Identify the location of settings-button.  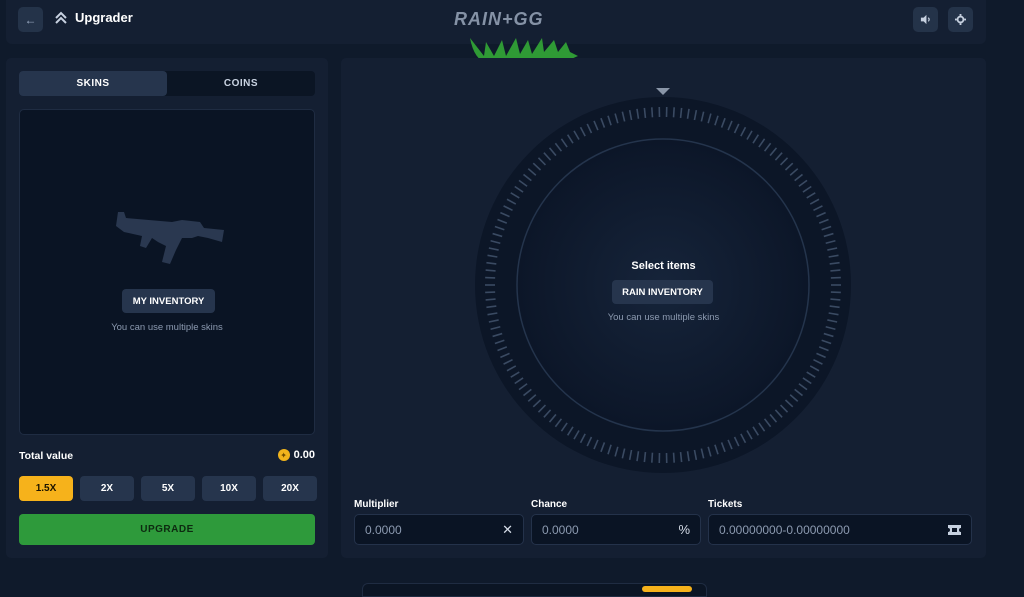
(960, 19).